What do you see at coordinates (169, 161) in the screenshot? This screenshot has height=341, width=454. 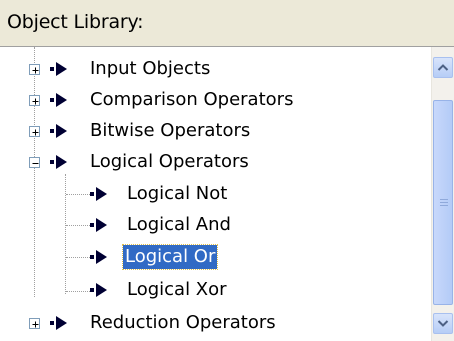 I see `tree-item-label: Logical Operators` at bounding box center [169, 161].